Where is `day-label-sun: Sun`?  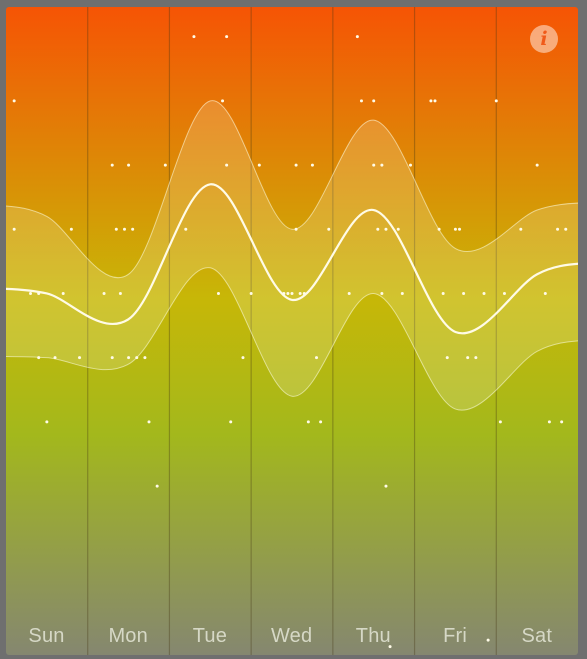 day-label-sun: Sun is located at coordinates (46, 636).